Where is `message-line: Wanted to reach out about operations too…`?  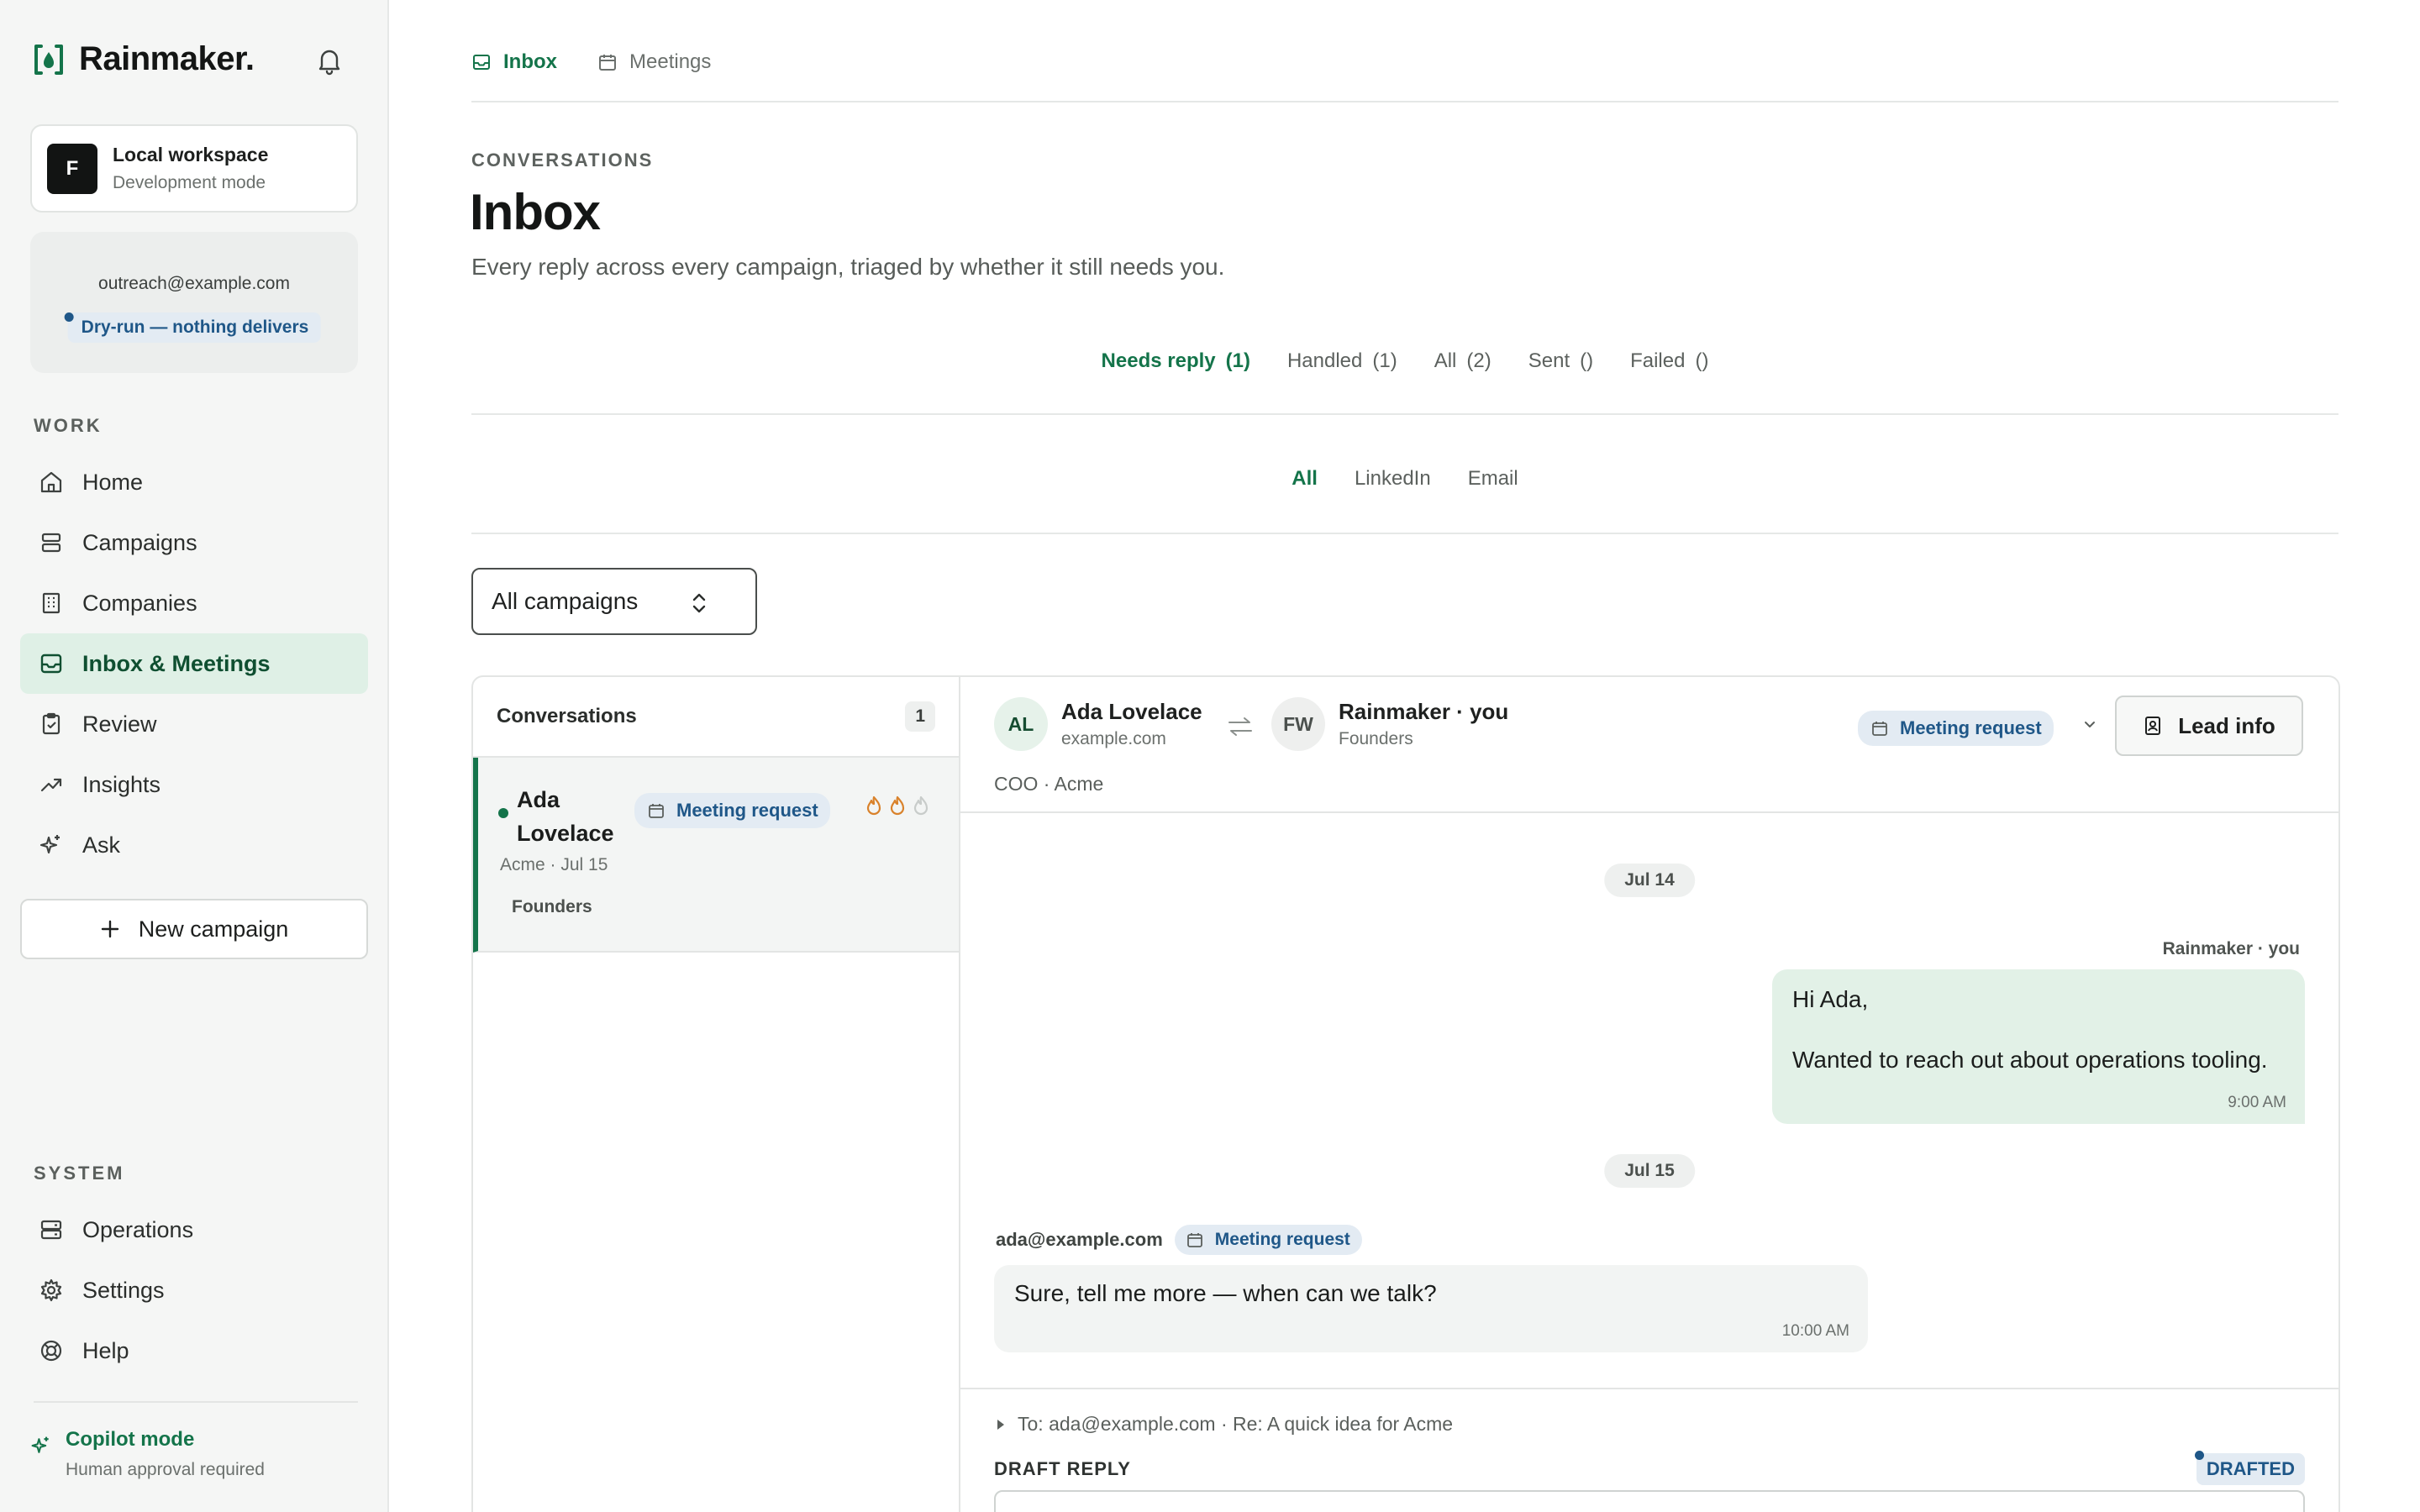
message-line: Wanted to reach out about operations too… is located at coordinates (2030, 1060).